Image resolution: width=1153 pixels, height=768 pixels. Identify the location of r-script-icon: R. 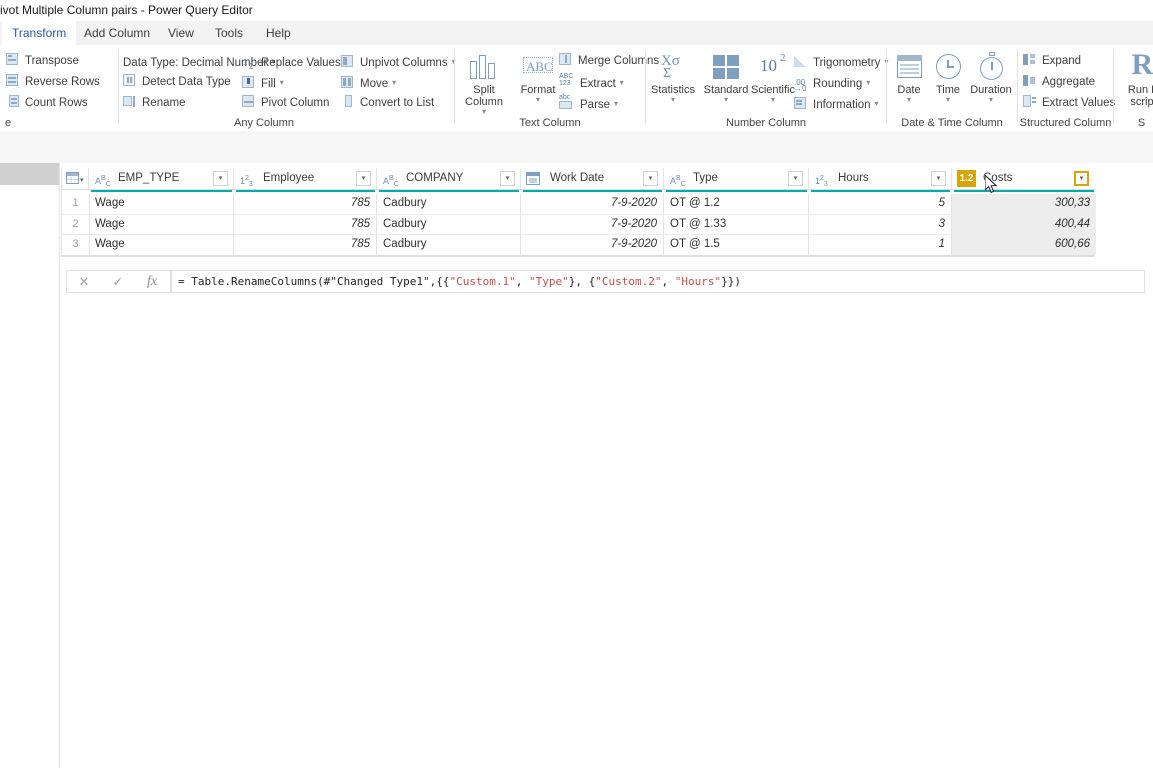
(1142, 64).